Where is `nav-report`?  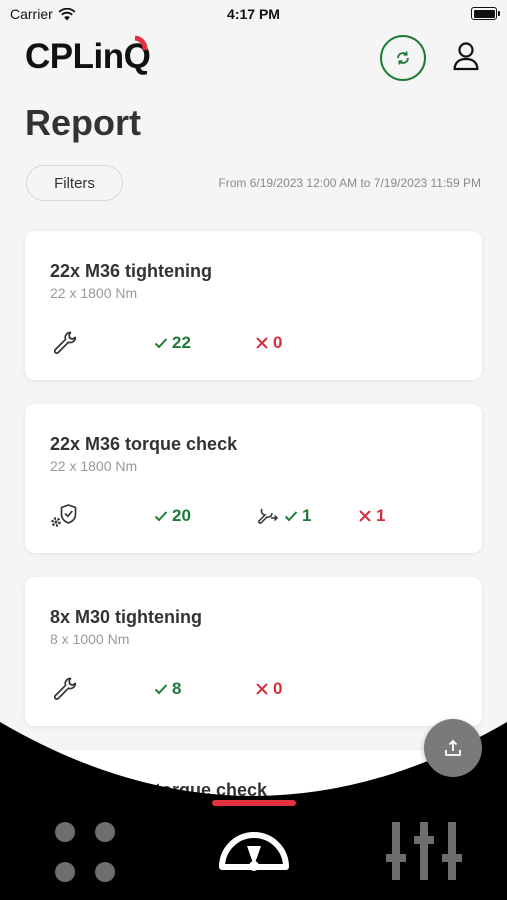 nav-report is located at coordinates (254, 849).